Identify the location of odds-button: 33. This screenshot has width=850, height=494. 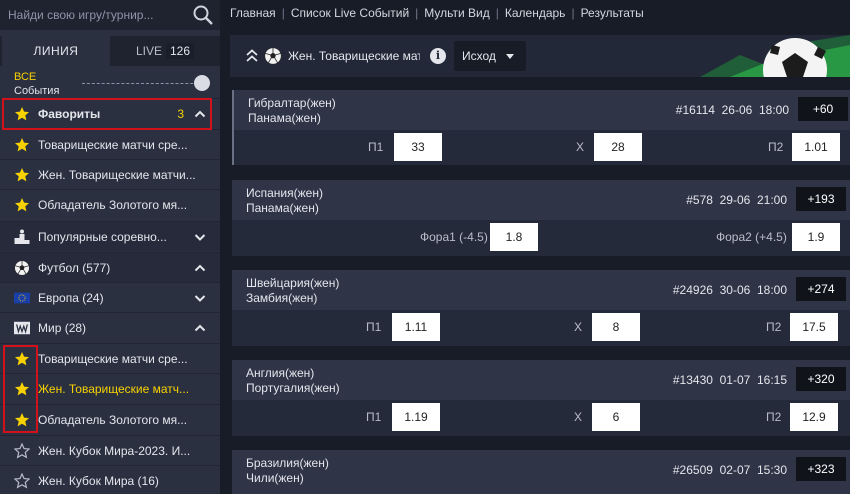
(418, 147).